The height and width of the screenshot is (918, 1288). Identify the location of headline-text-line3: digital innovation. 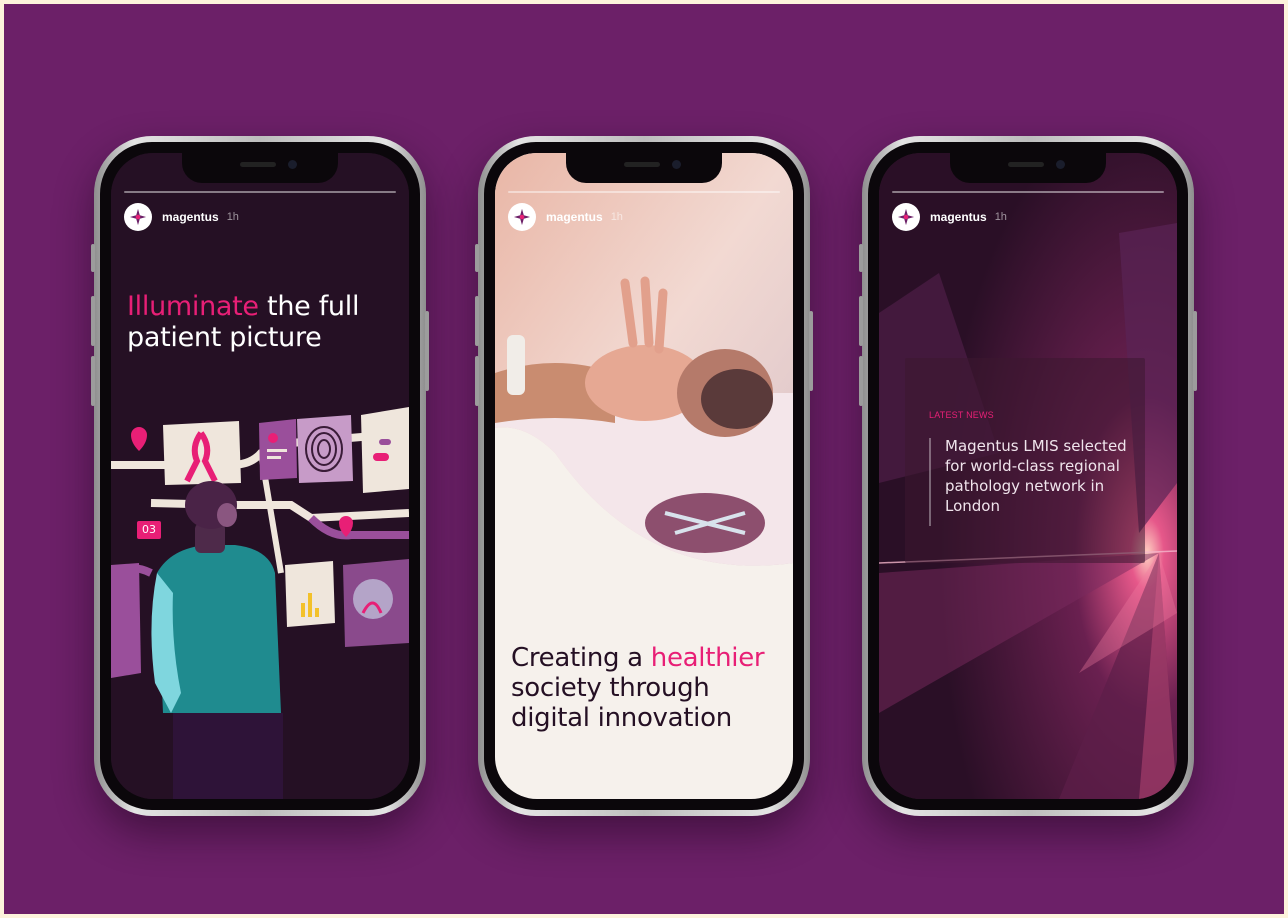
(621, 718).